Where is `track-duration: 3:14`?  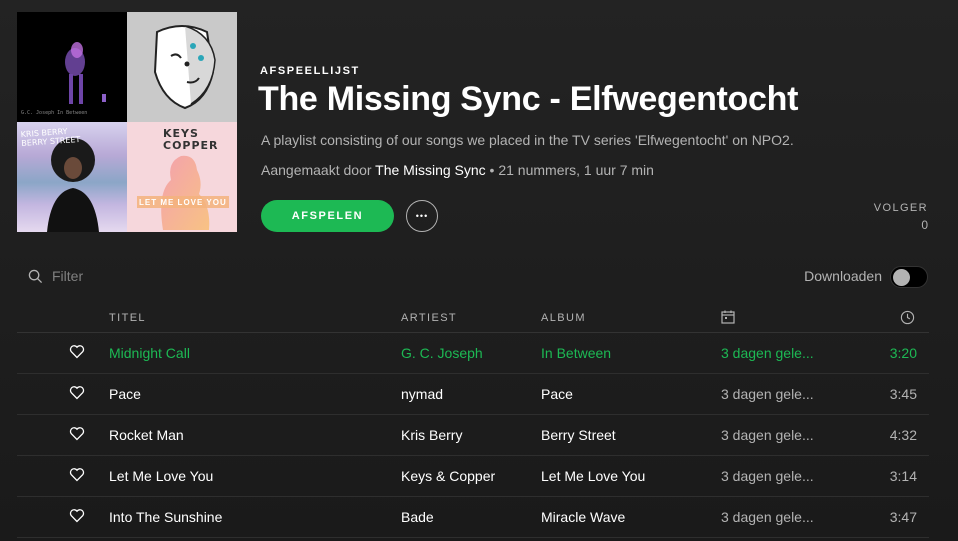 track-duration: 3:14 is located at coordinates (903, 476).